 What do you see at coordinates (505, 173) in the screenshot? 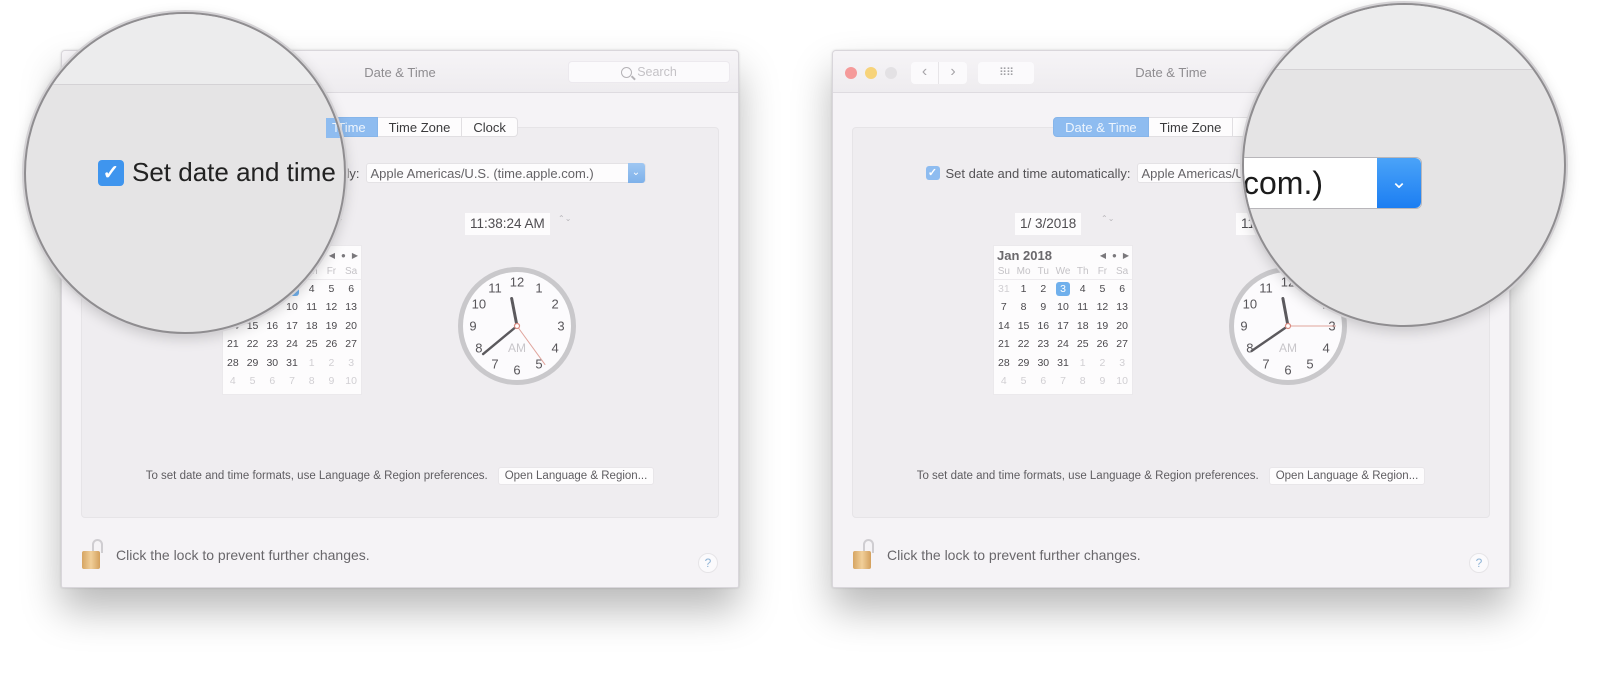
I see `time-server-select: Apple Americas/U.S. (time.apple.com.) ⌄` at bounding box center [505, 173].